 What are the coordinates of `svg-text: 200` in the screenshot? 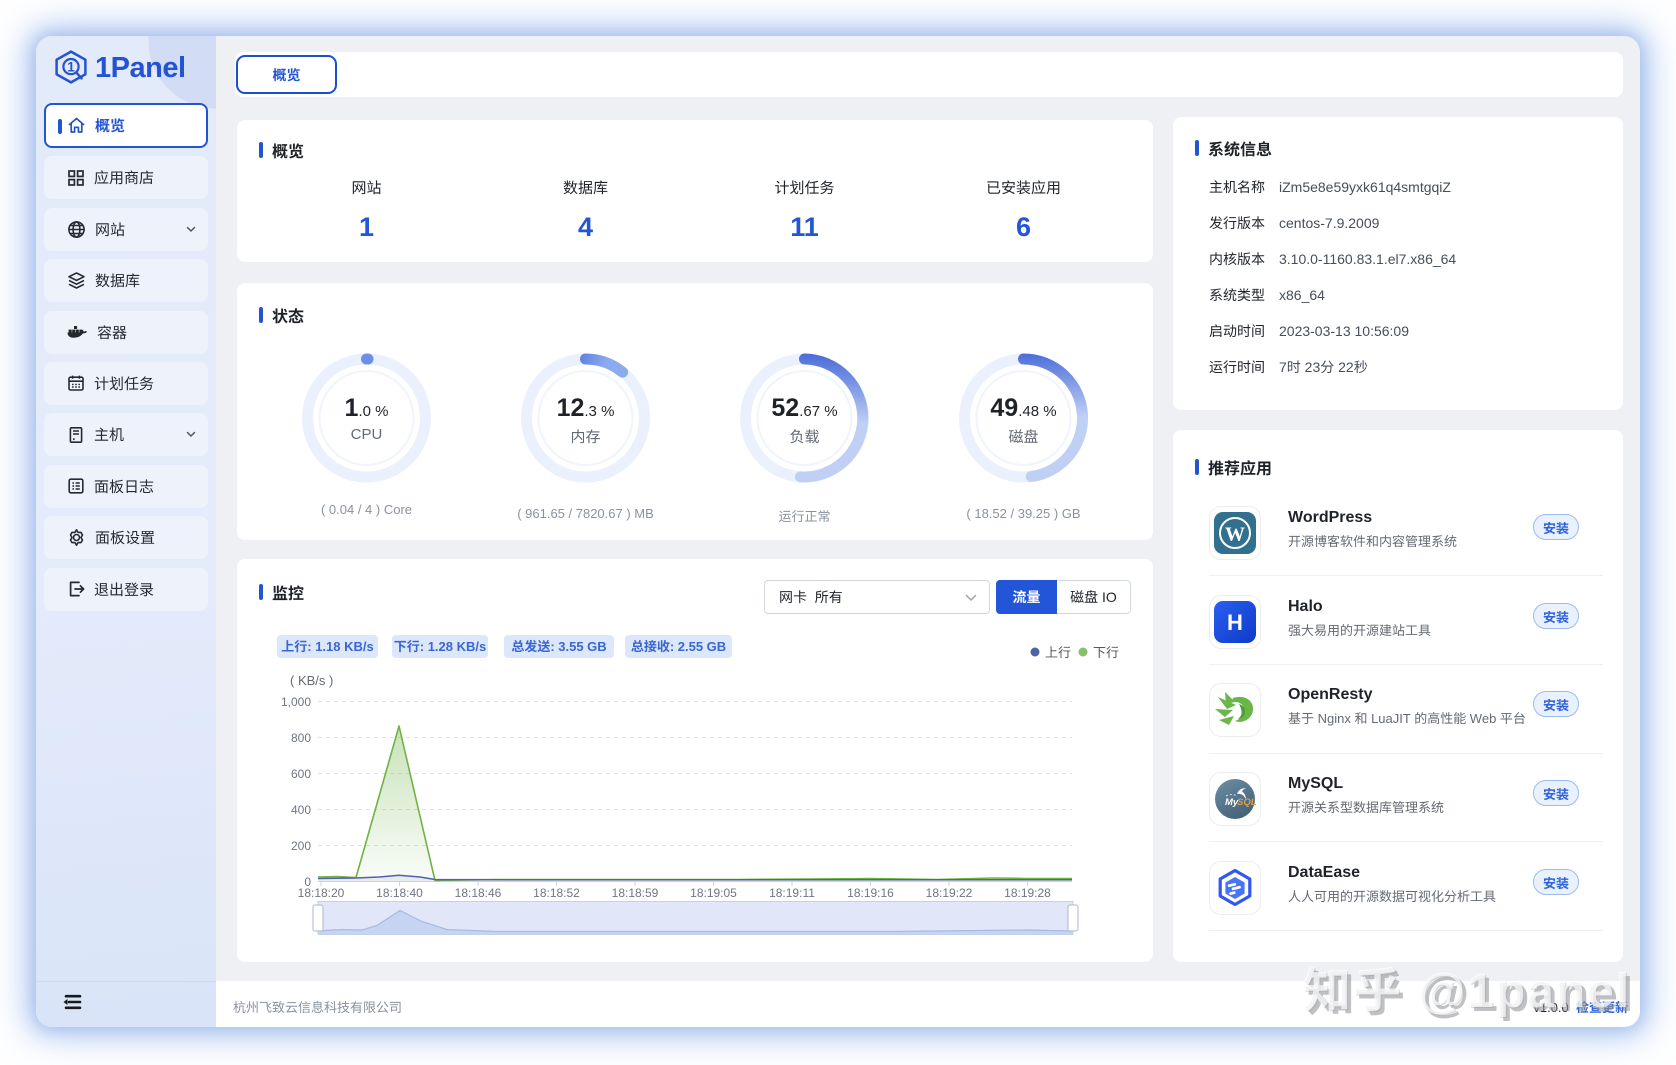 It's located at (301, 846).